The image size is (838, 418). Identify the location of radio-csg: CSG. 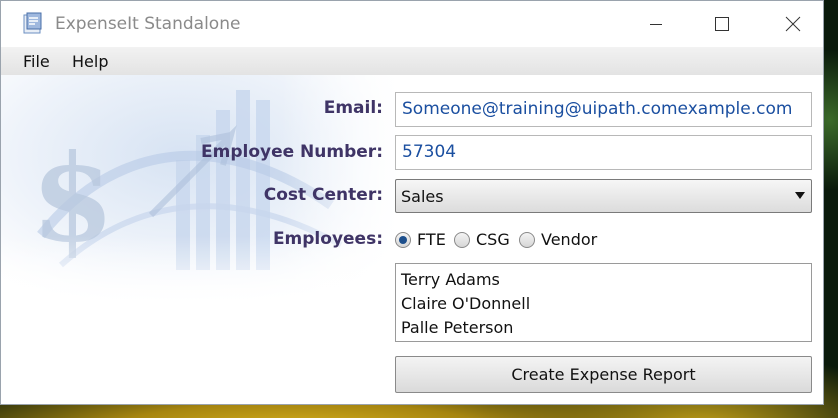
(482, 239).